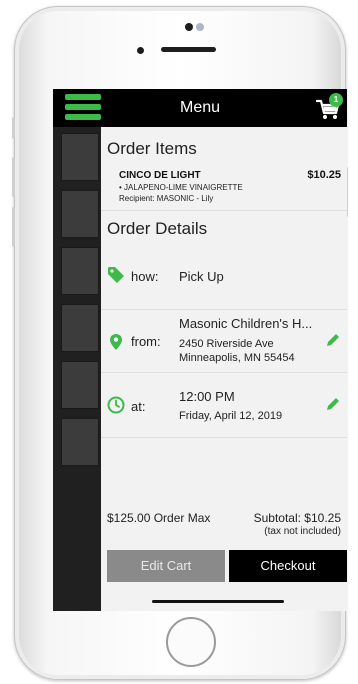 This screenshot has height=684, width=358. I want to click on map-pin-icon, so click(116, 342).